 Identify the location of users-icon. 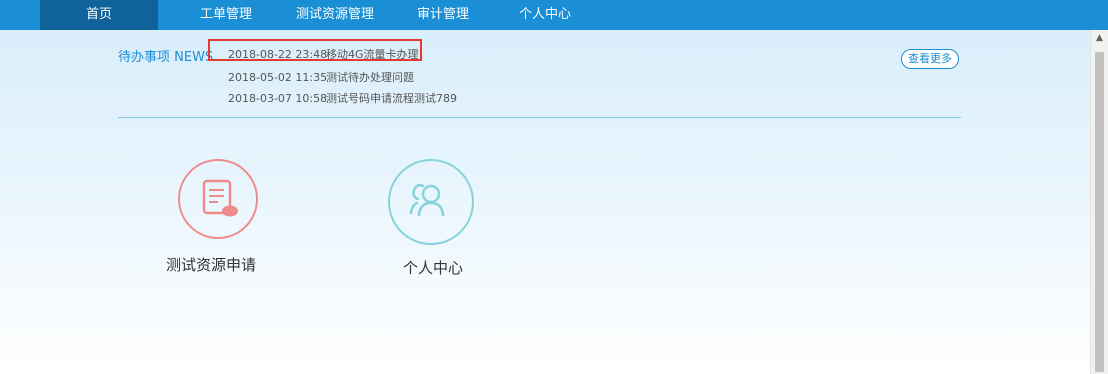
(427, 200).